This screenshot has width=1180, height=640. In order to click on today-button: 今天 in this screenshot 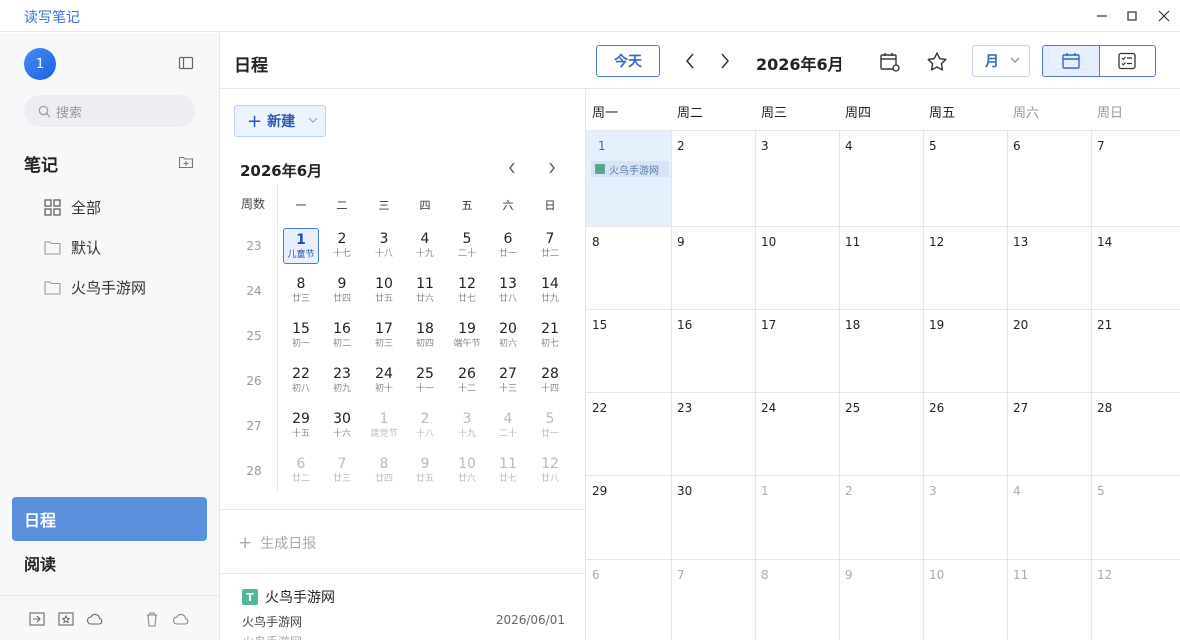, I will do `click(628, 61)`.